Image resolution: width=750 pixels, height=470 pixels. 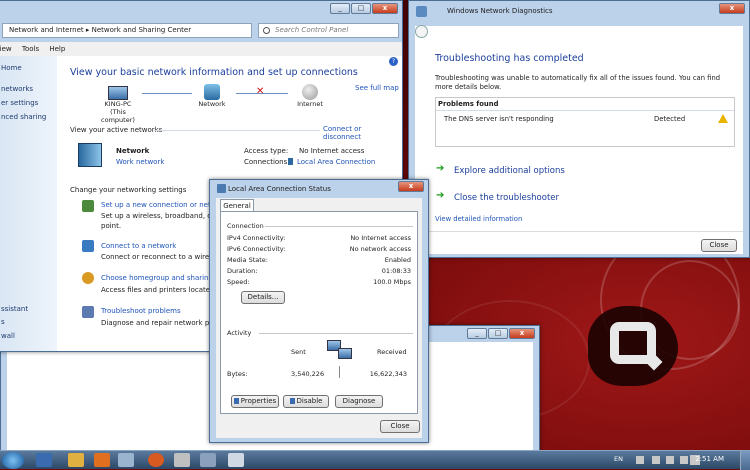 I want to click on network-type-link: Work network, so click(x=140, y=162).